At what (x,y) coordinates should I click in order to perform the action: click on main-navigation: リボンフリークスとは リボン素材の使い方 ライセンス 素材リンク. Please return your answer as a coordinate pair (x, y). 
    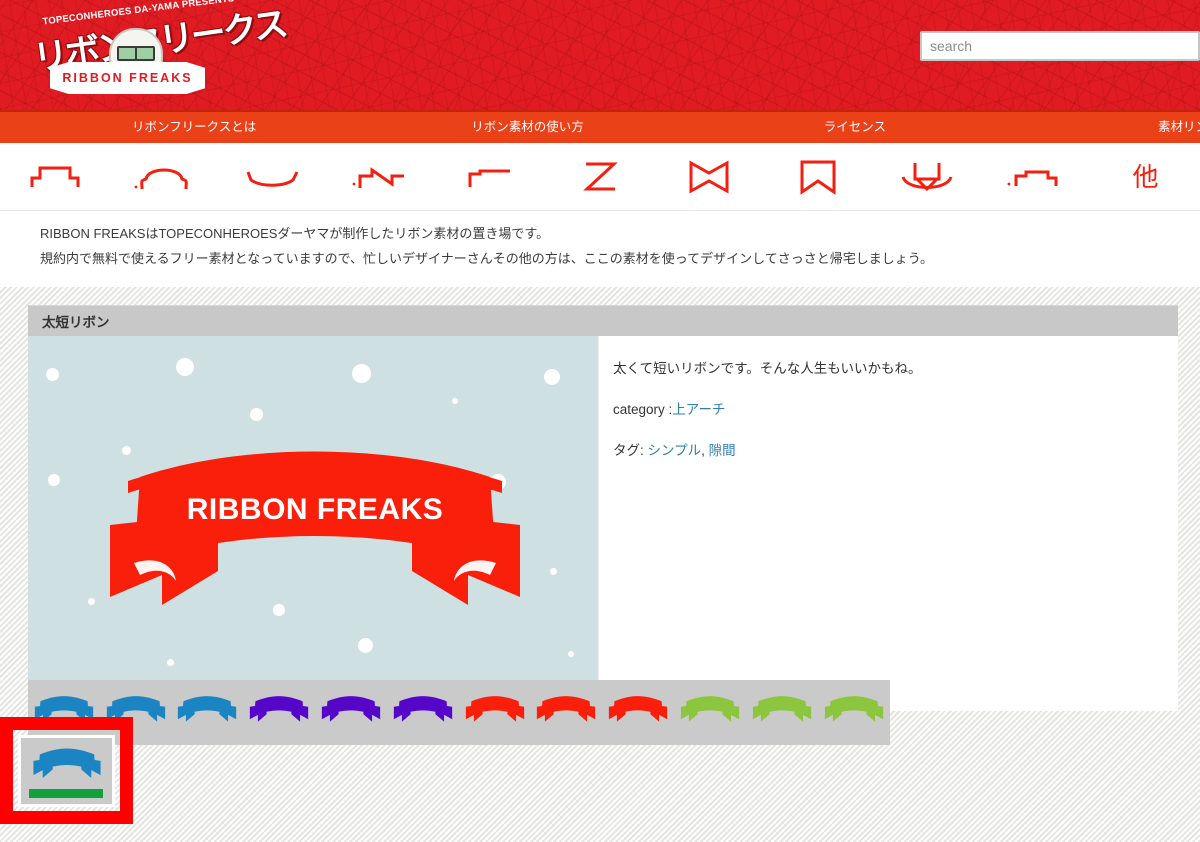
    Looking at the image, I should click on (600, 126).